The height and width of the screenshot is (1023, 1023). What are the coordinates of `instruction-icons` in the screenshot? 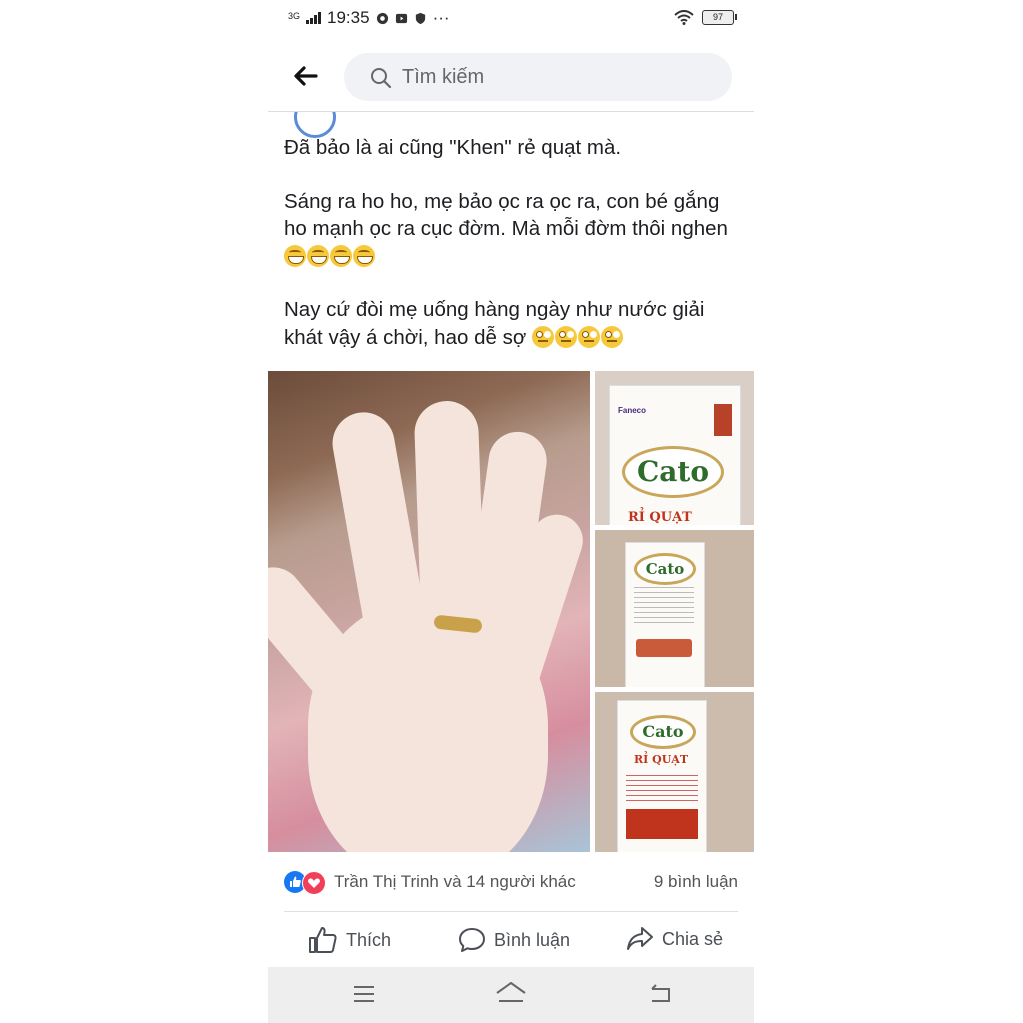 It's located at (664, 648).